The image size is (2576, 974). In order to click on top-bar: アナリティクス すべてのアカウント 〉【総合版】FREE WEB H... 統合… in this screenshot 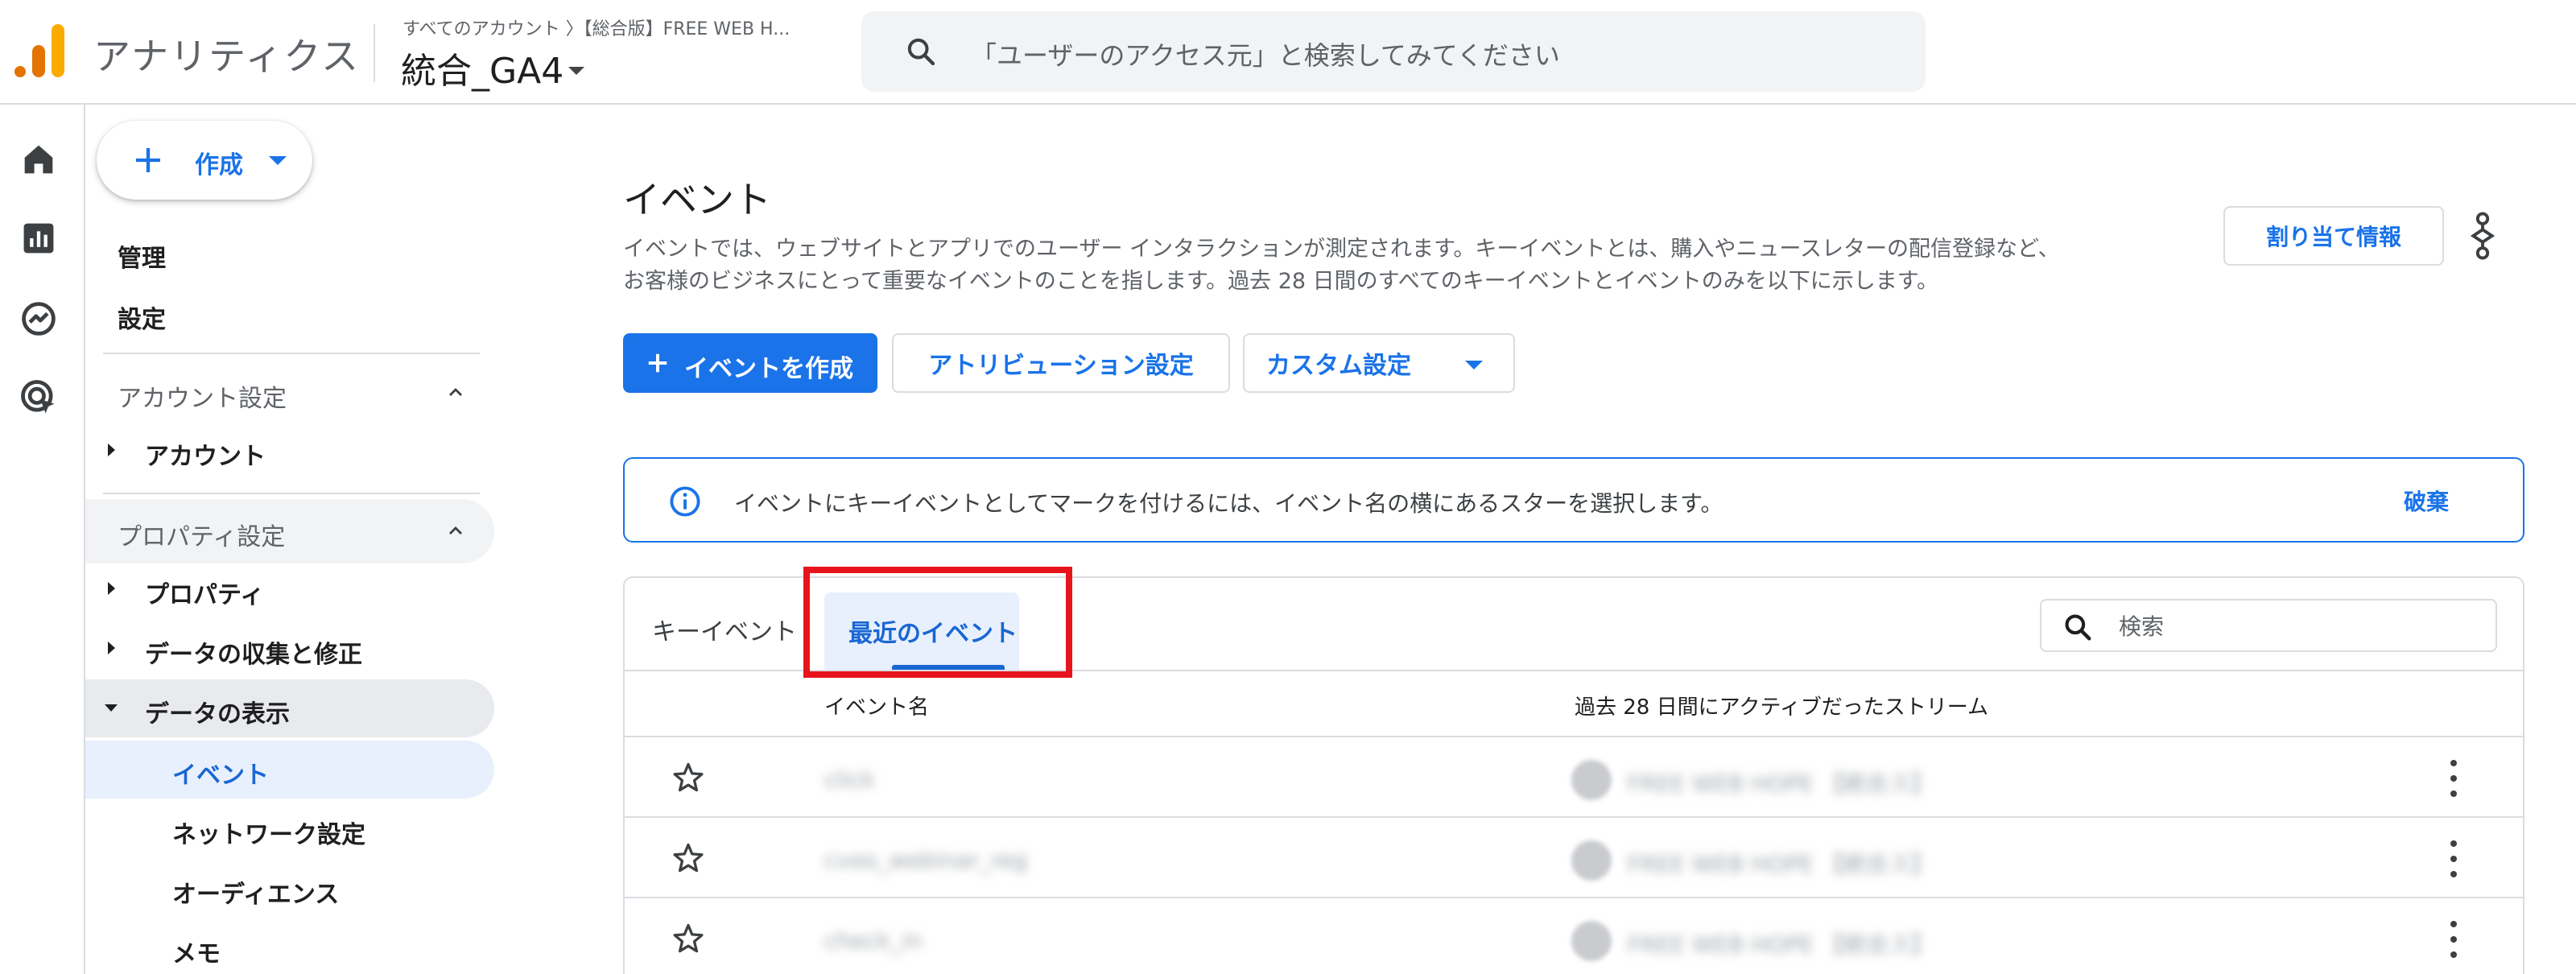, I will do `click(1288, 52)`.